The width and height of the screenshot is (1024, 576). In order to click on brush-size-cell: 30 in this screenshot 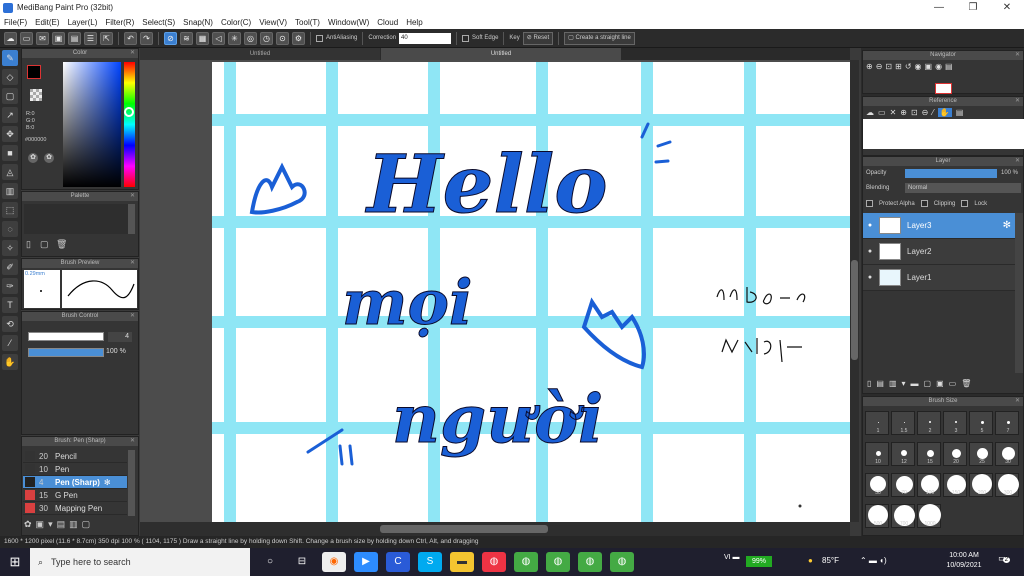, I will do `click(1007, 454)`.